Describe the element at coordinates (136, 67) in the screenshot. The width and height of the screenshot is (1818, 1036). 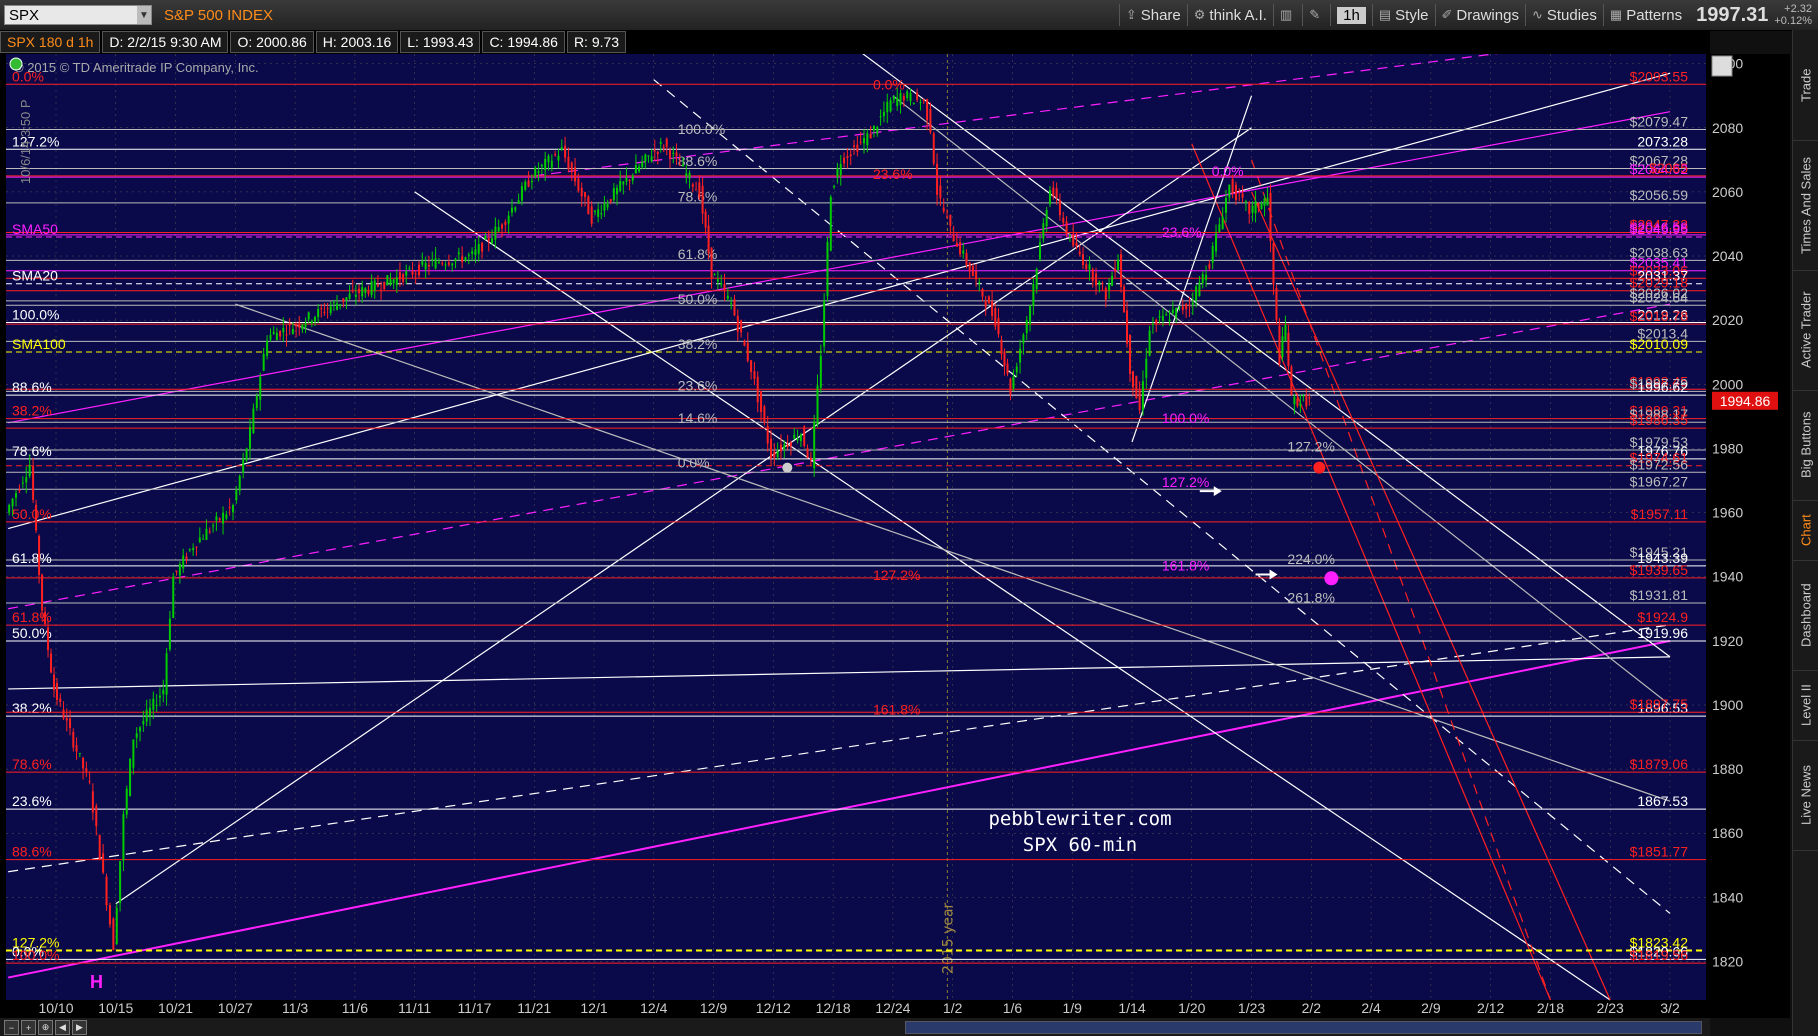
I see `copyright-text: © 2015 © TD Ameritrade IP Company, Inc.` at that location.